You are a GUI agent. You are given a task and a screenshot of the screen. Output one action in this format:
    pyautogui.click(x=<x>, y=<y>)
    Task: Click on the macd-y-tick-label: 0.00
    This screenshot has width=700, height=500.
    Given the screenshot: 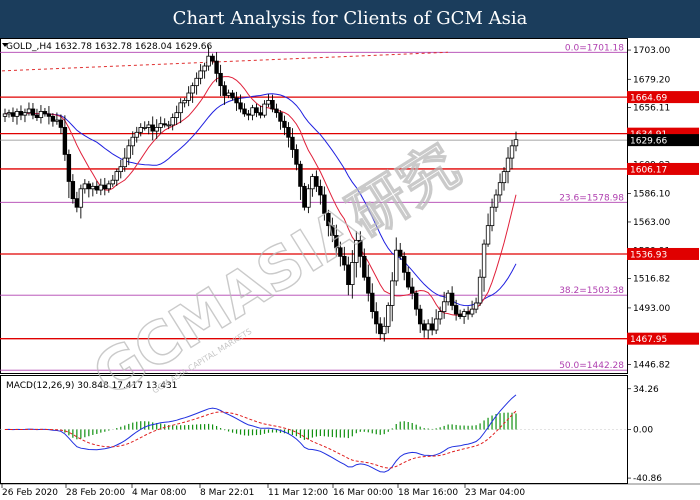 What is the action you would take?
    pyautogui.click(x=643, y=431)
    